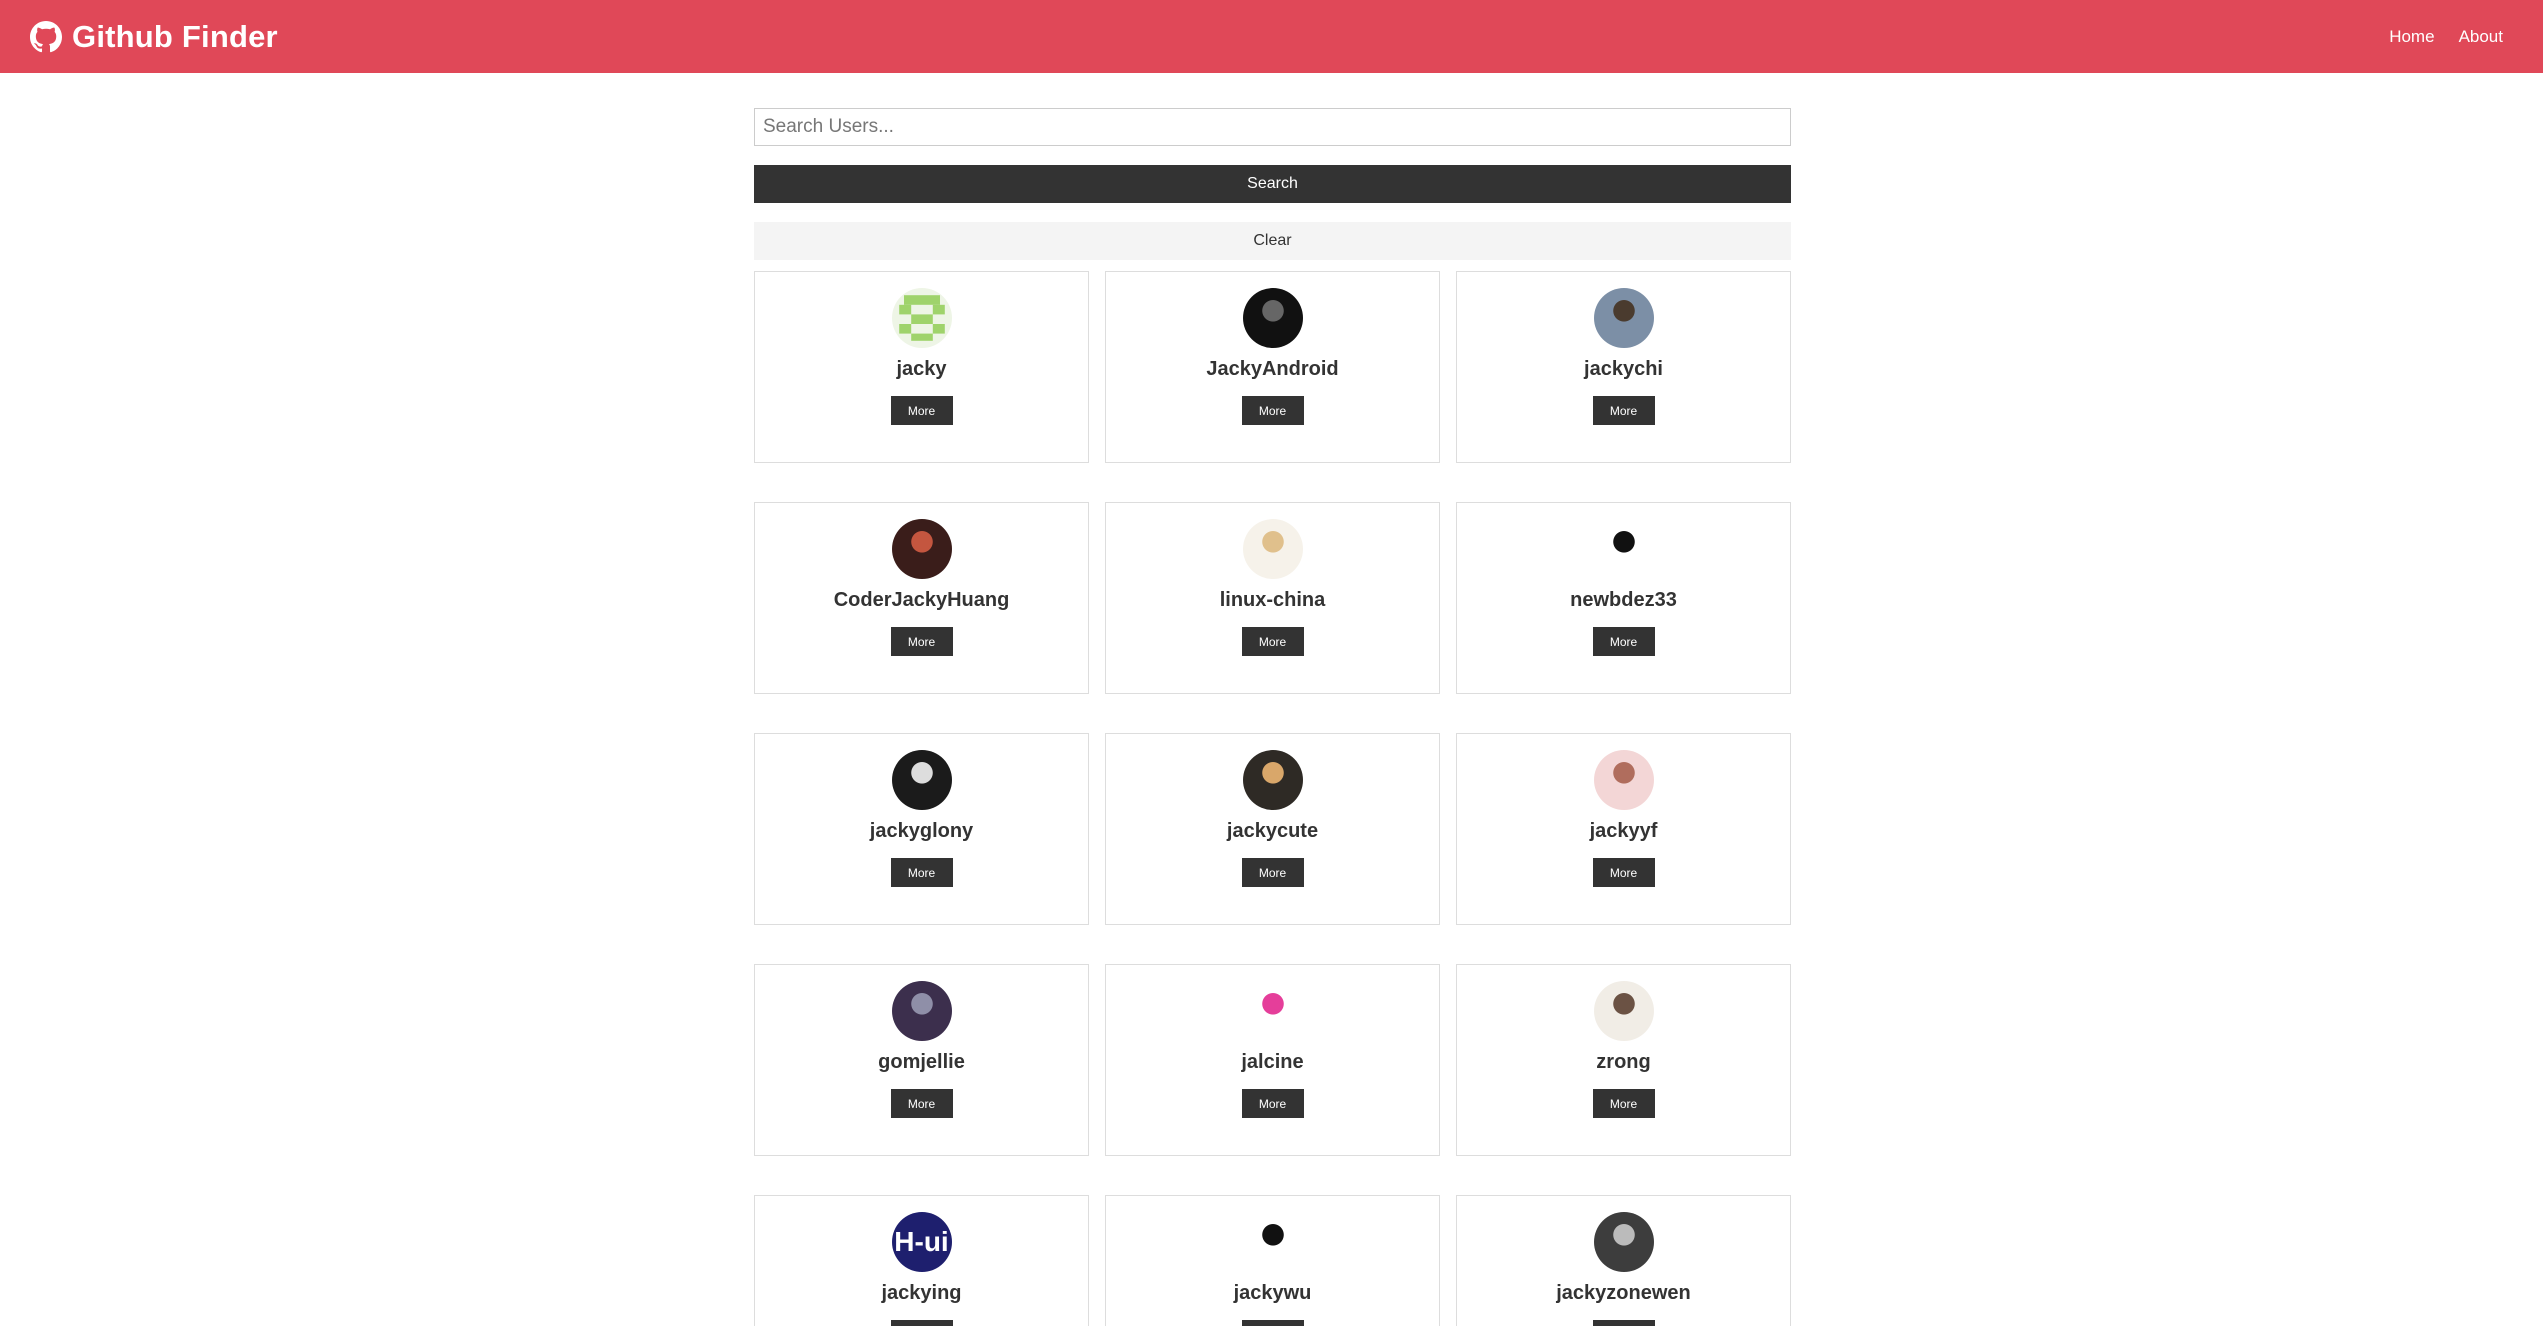 The image size is (2543, 1326). Describe the element at coordinates (1272, 1293) in the screenshot. I see `username: jackywu` at that location.